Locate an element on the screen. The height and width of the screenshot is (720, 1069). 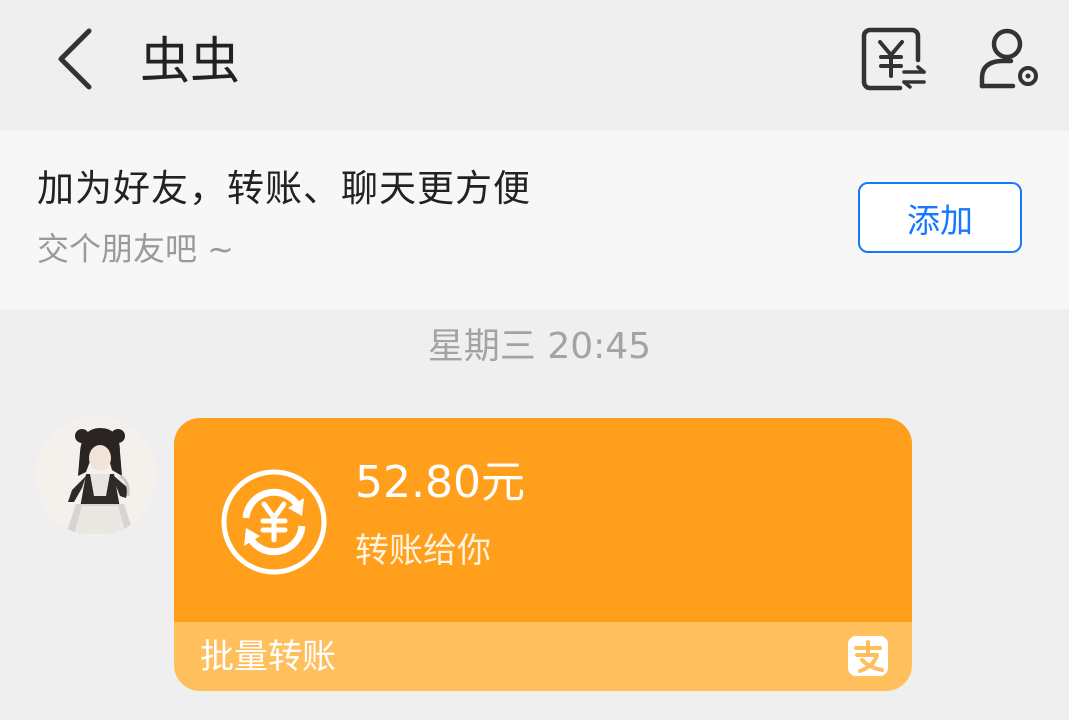
transfer-button is located at coordinates (893, 59).